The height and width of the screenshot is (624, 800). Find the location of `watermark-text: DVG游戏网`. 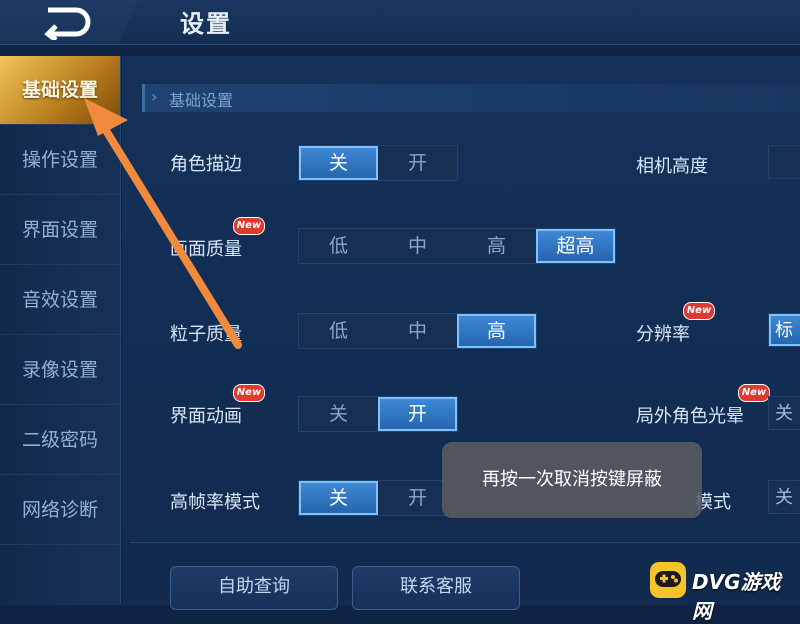

watermark-text: DVG游戏网 is located at coordinates (736, 596).